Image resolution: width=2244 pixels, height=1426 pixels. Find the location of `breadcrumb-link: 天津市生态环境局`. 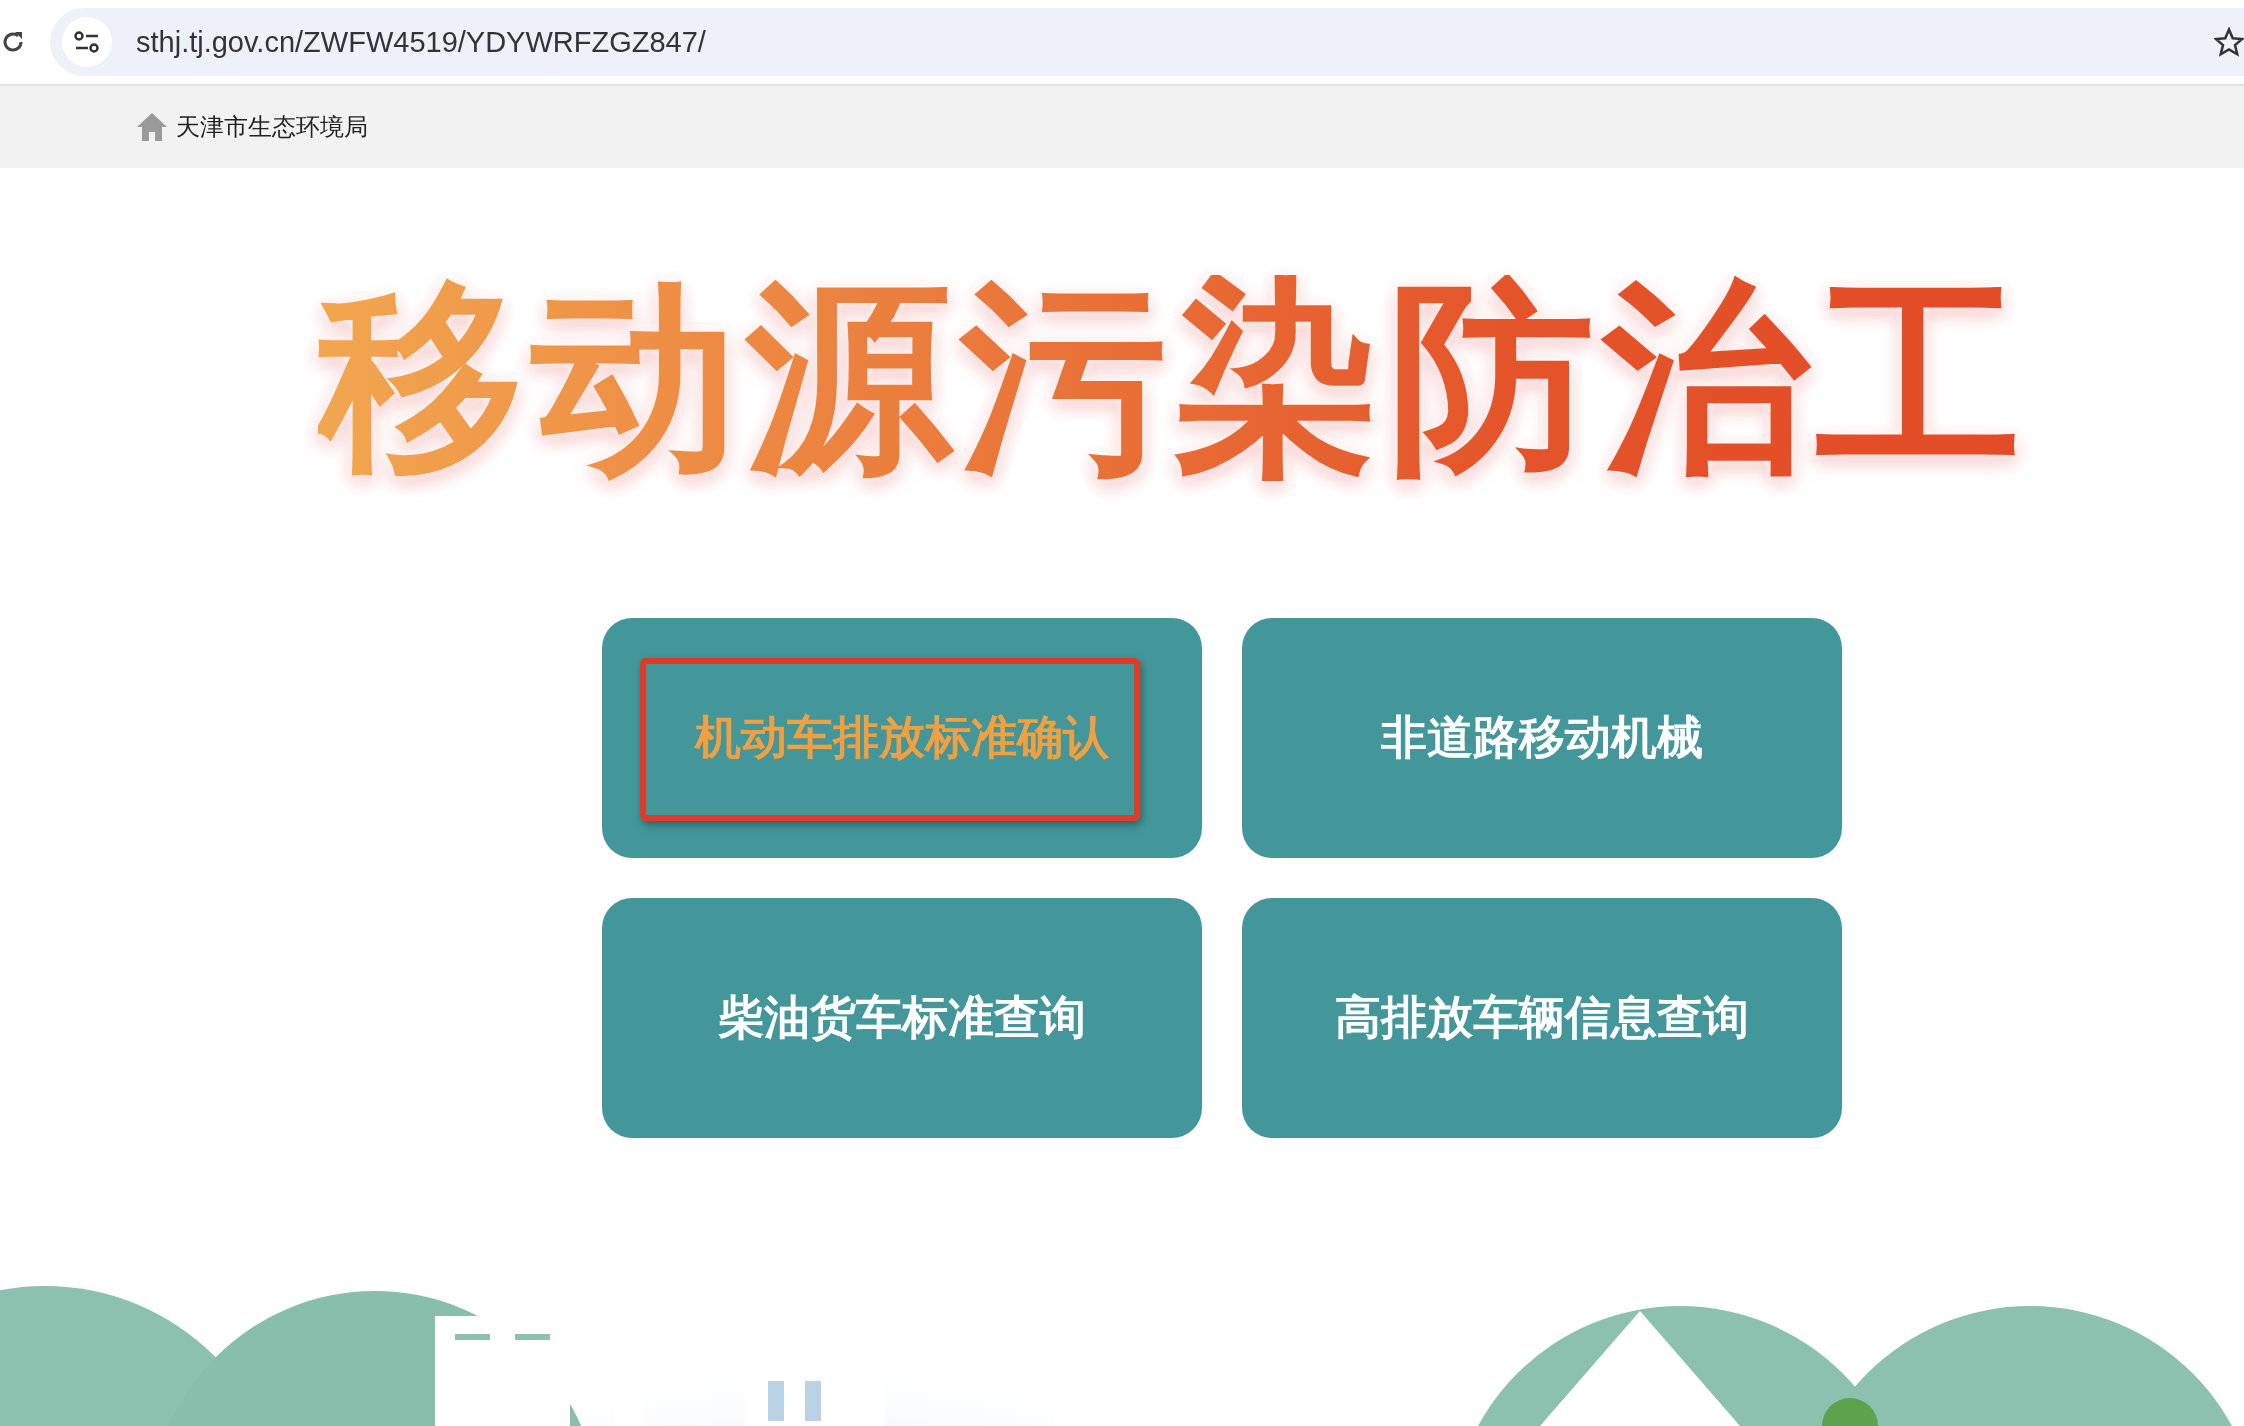

breadcrumb-link: 天津市生态环境局 is located at coordinates (272, 127).